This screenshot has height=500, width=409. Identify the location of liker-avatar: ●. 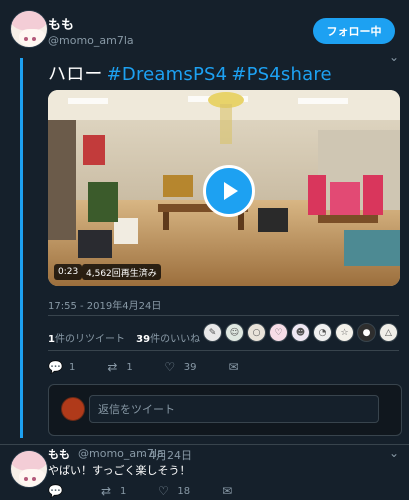
(366, 332).